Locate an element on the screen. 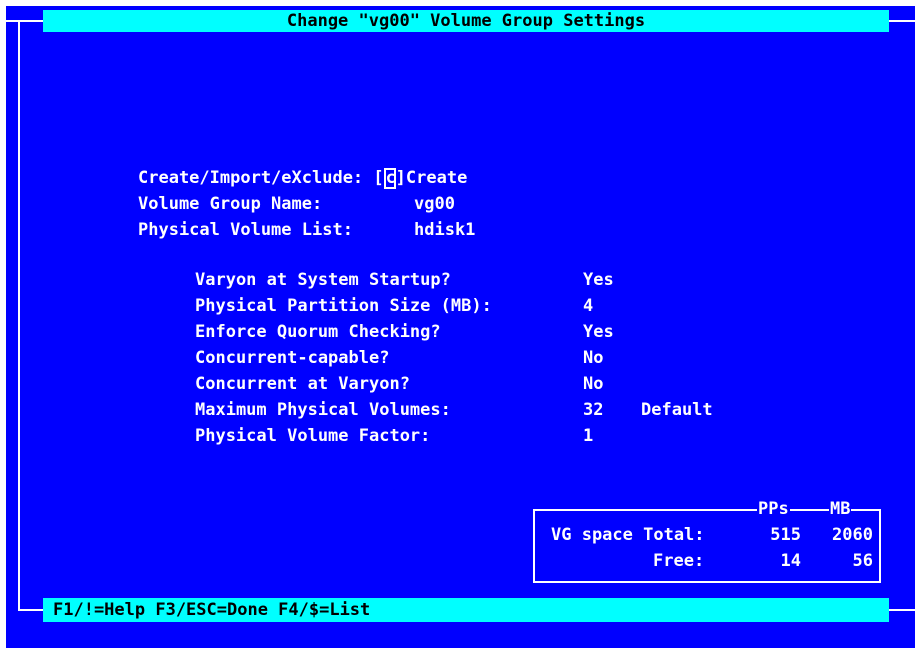 This screenshot has height=648, width=915. vg-space-col-pps: PPs is located at coordinates (773, 509).